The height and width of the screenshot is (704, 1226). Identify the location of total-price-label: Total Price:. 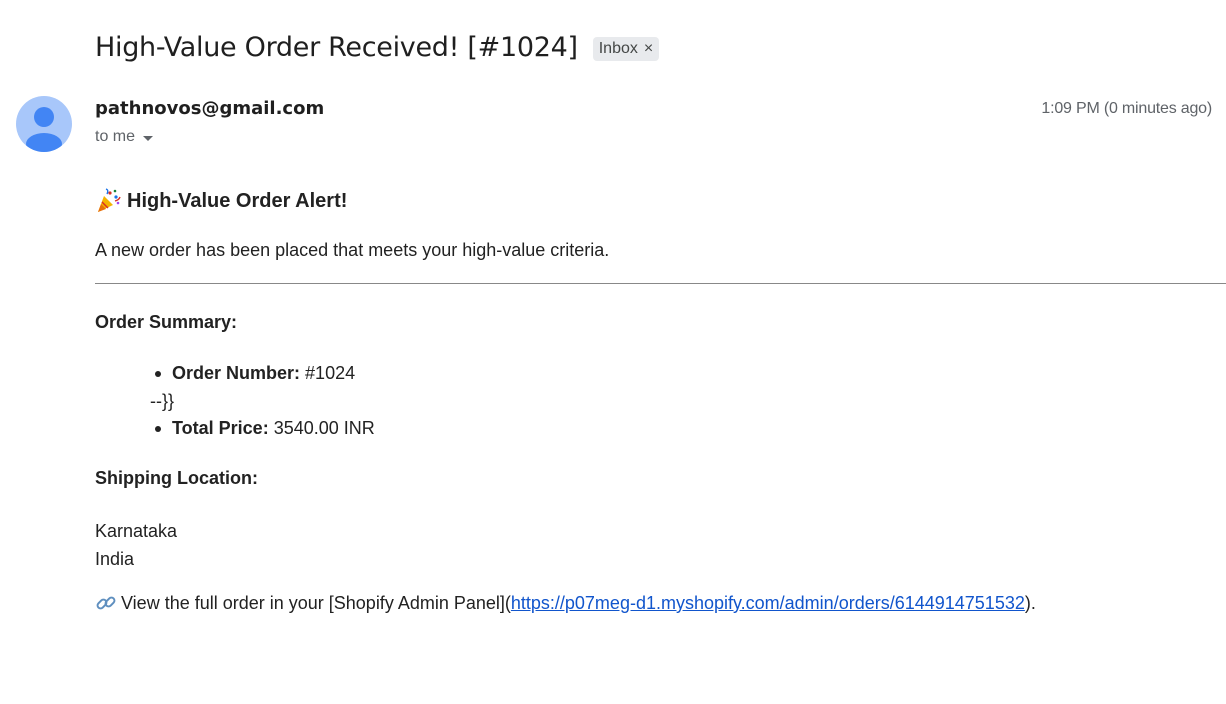
(220, 428).